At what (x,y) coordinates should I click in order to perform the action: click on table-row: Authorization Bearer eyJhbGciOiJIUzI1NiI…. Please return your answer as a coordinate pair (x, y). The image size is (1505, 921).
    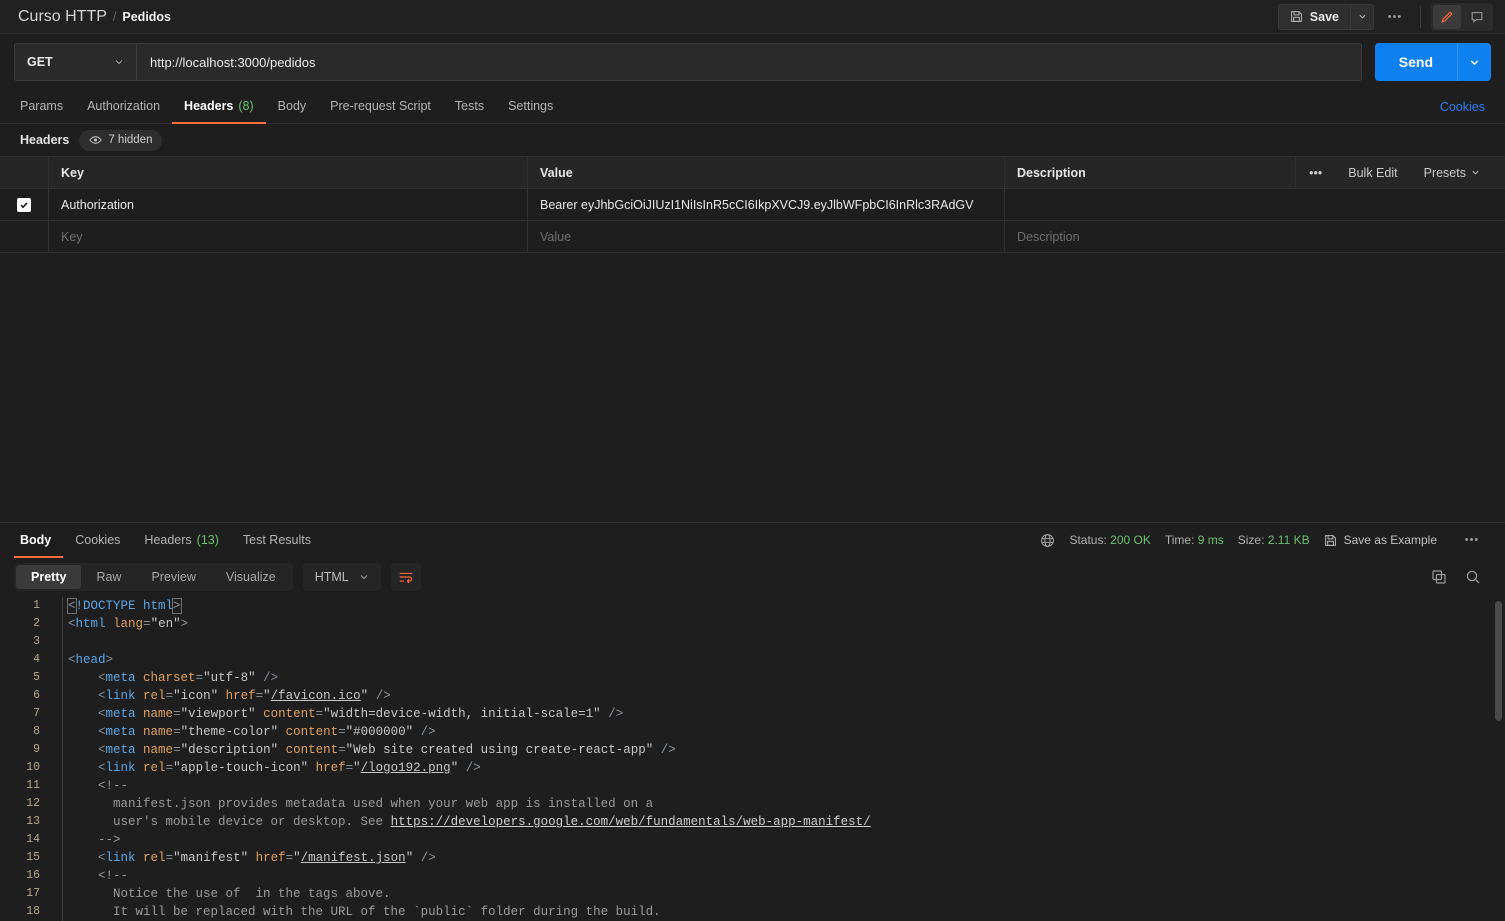
    Looking at the image, I should click on (752, 205).